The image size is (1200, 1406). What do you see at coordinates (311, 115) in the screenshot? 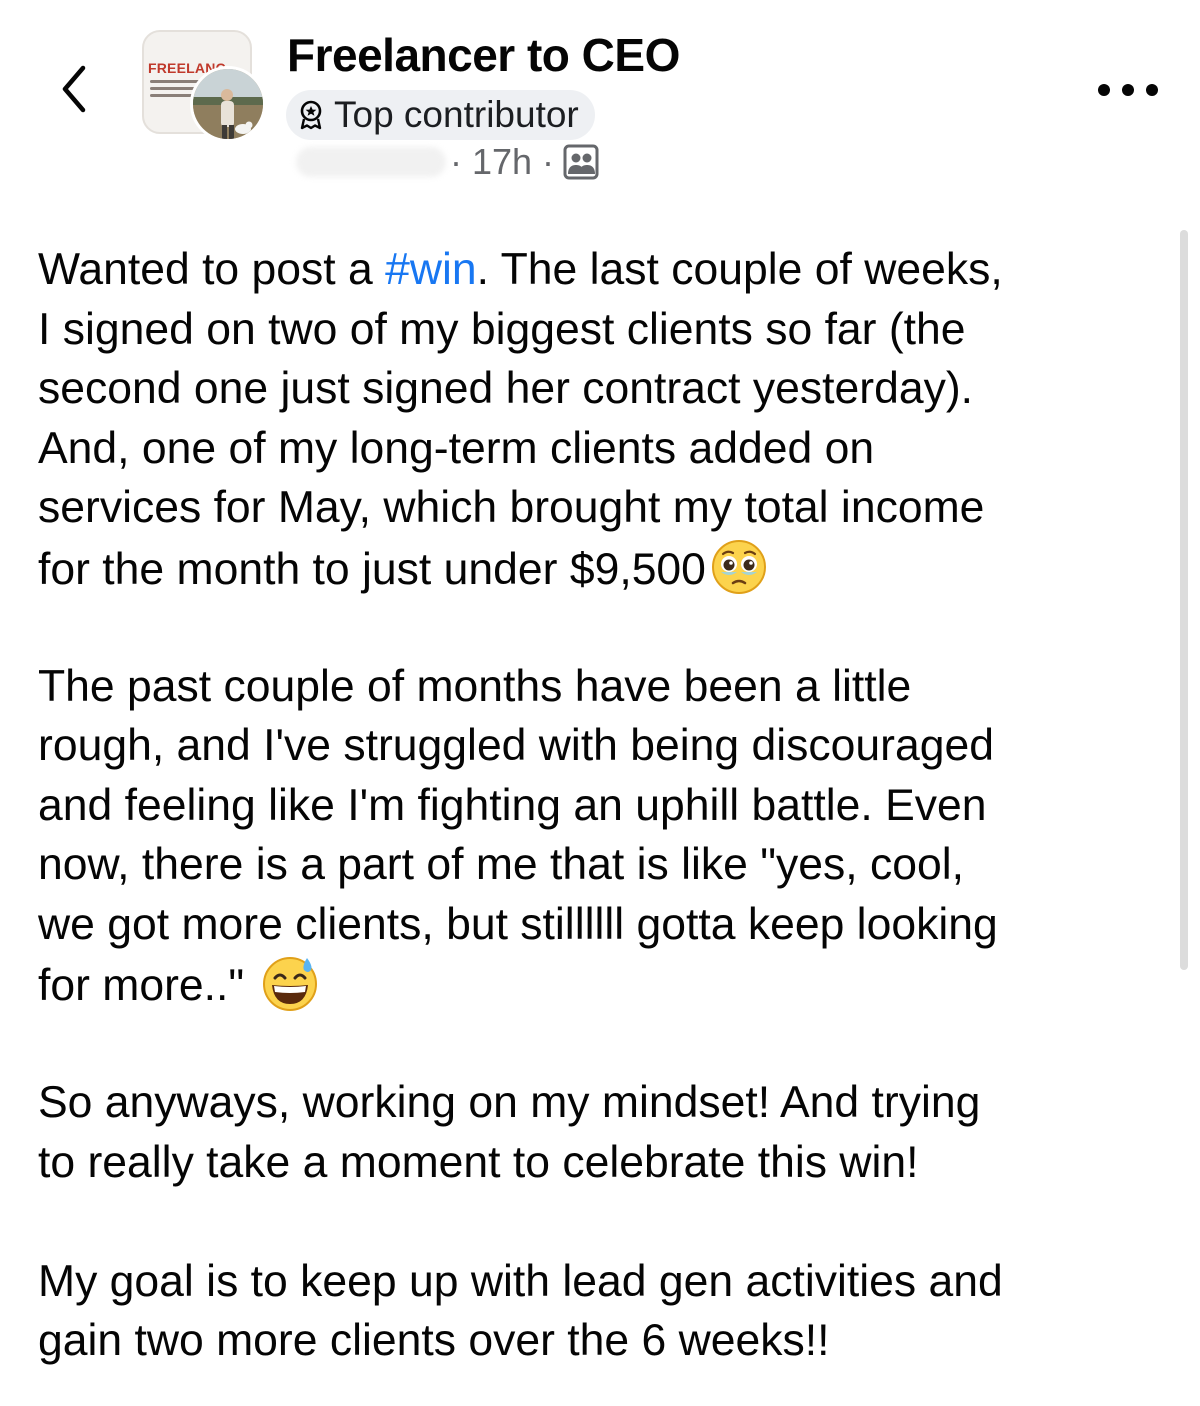
I see `award-icon` at bounding box center [311, 115].